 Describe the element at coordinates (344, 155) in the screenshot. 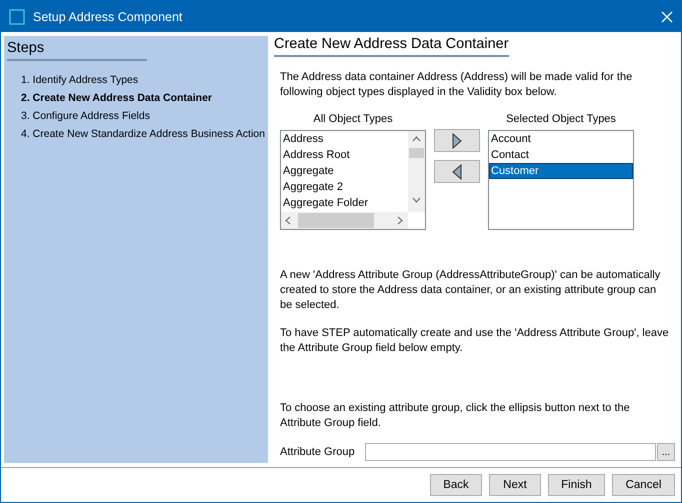

I see `list-item: Address Root` at that location.